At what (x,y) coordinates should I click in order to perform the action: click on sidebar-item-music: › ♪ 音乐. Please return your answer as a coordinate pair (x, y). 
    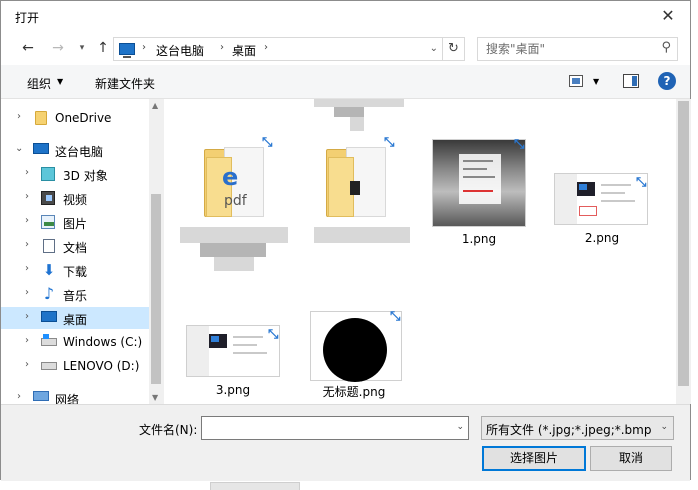
    Looking at the image, I should click on (75, 294).